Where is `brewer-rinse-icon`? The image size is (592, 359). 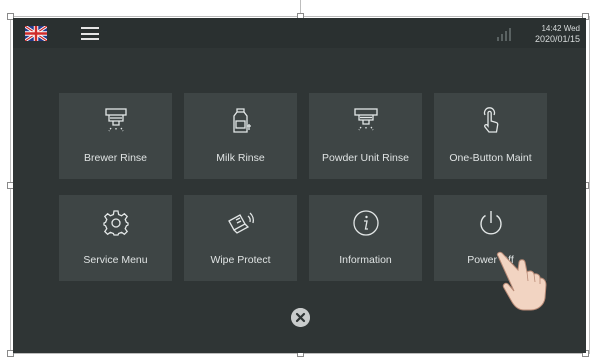
brewer-rinse-icon is located at coordinates (116, 121).